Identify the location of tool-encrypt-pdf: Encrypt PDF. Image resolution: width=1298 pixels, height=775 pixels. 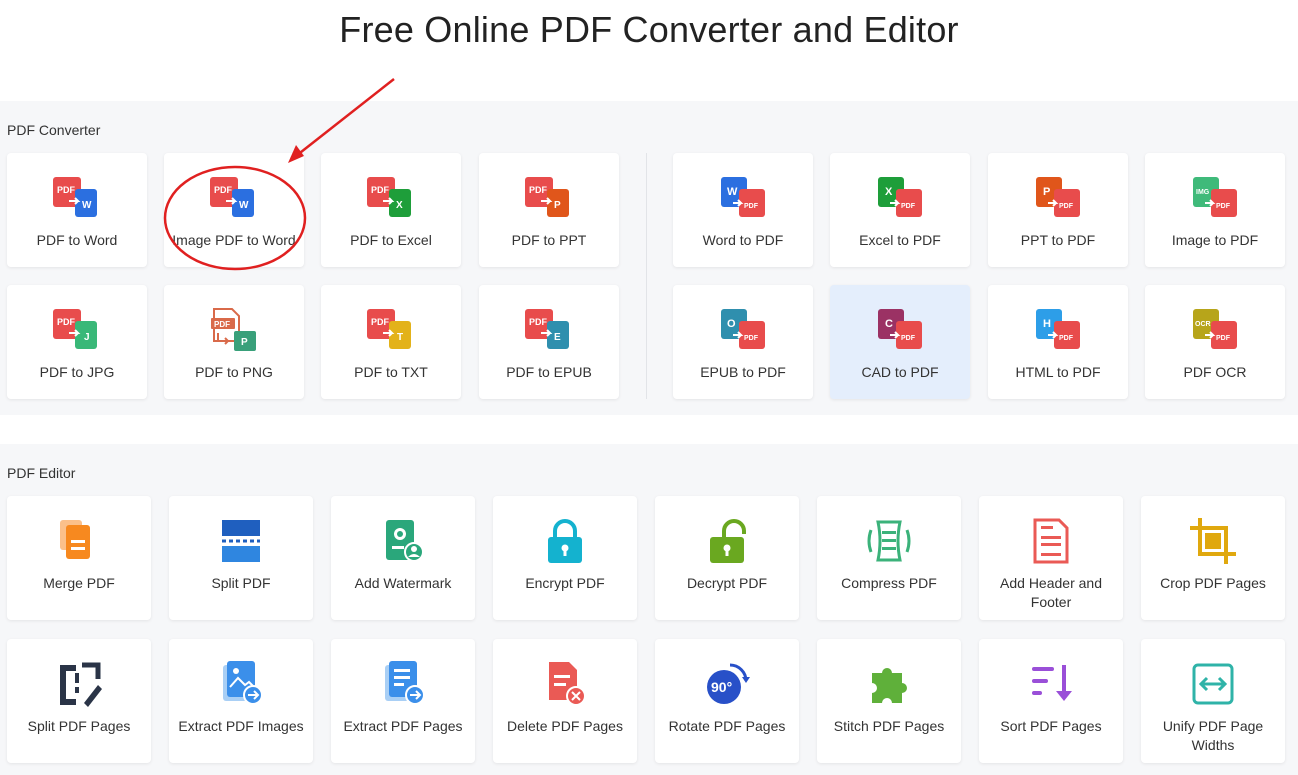
(565, 558).